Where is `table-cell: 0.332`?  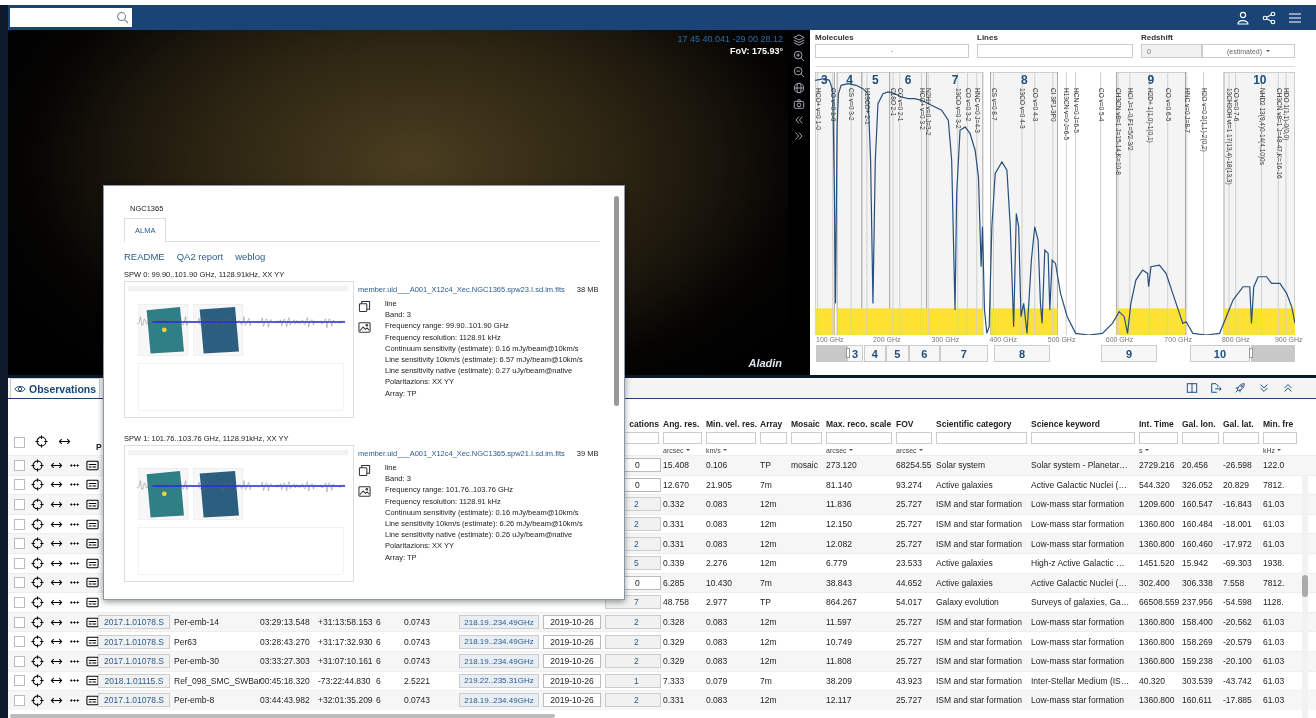
table-cell: 0.332 is located at coordinates (674, 504).